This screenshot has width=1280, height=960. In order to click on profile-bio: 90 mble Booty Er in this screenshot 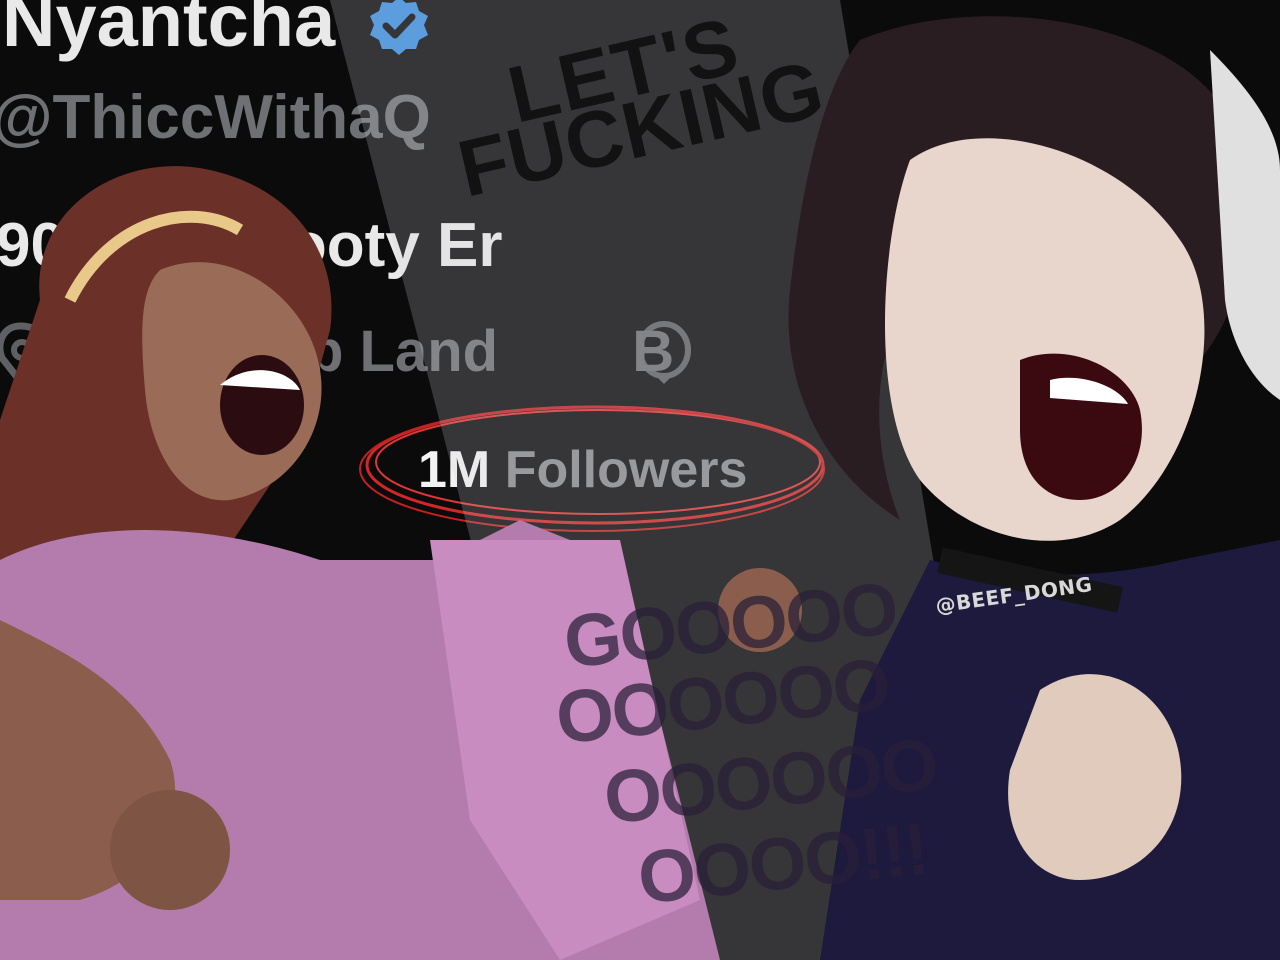, I will do `click(251, 245)`.